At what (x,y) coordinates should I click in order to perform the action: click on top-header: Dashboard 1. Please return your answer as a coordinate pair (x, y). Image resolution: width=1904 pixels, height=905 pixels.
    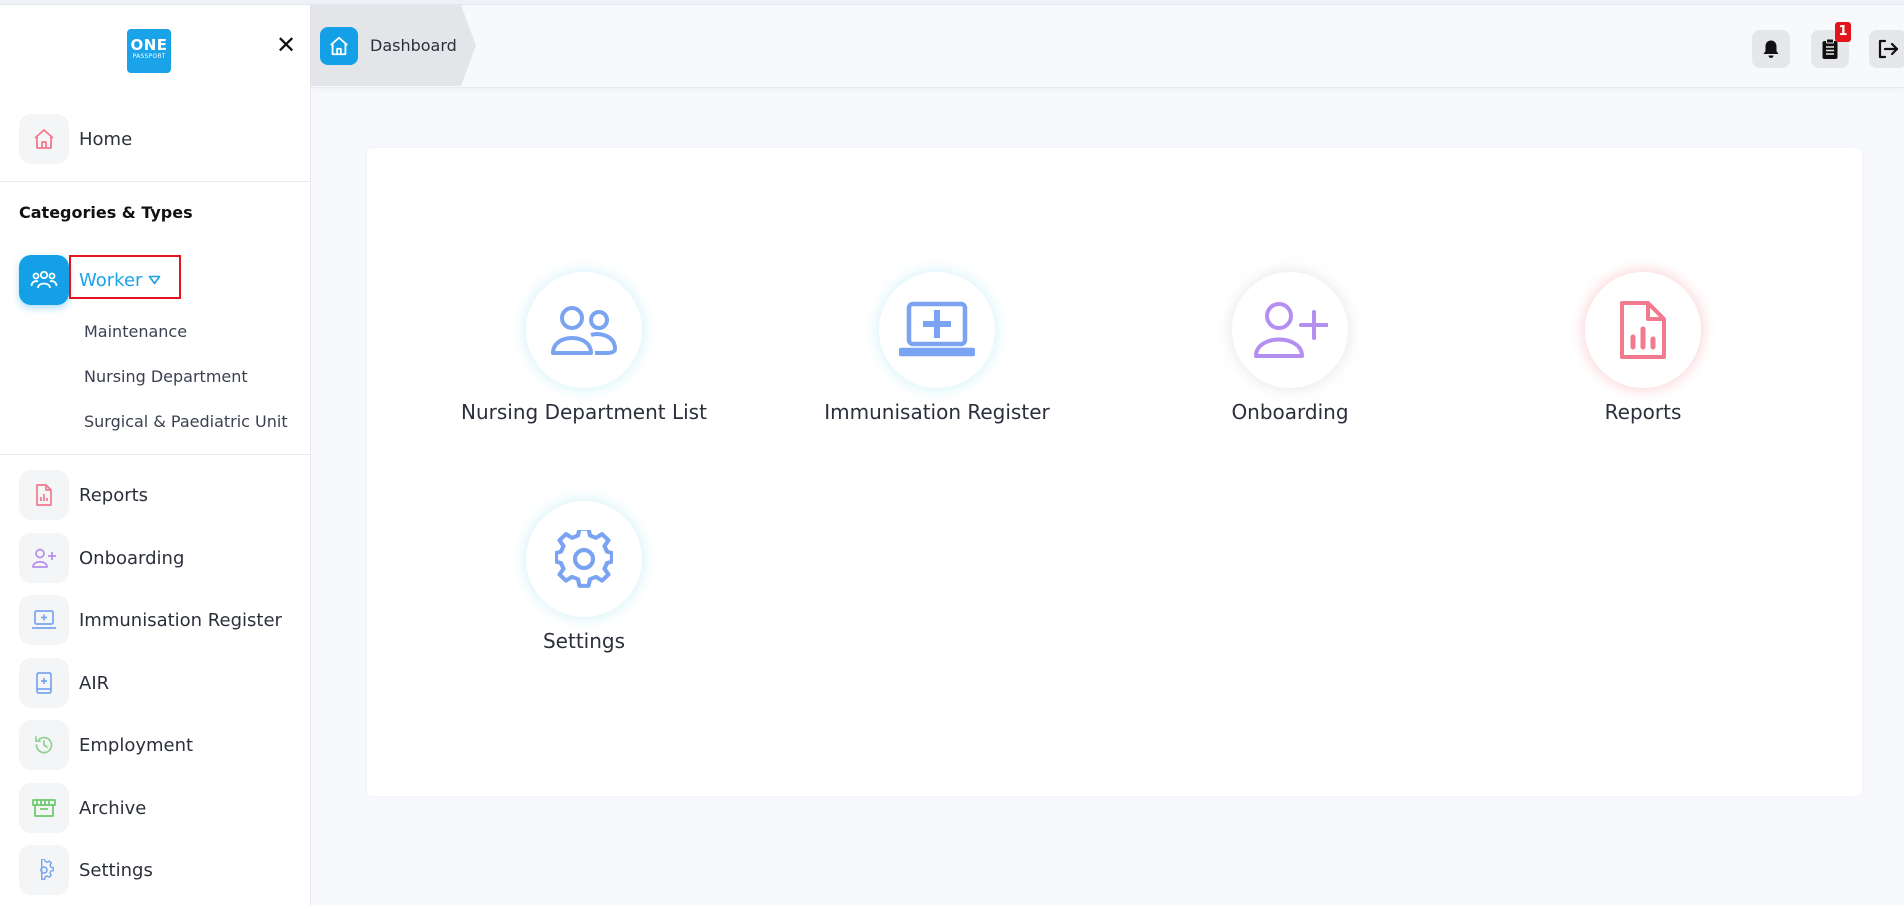
    Looking at the image, I should click on (1107, 46).